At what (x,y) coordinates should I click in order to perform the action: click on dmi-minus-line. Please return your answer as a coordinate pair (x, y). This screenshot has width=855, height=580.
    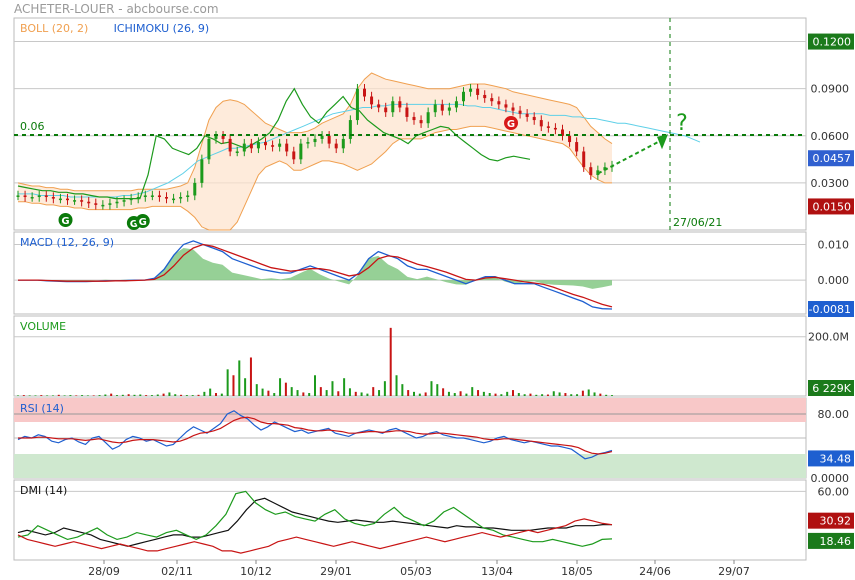
    Looking at the image, I should click on (315, 536).